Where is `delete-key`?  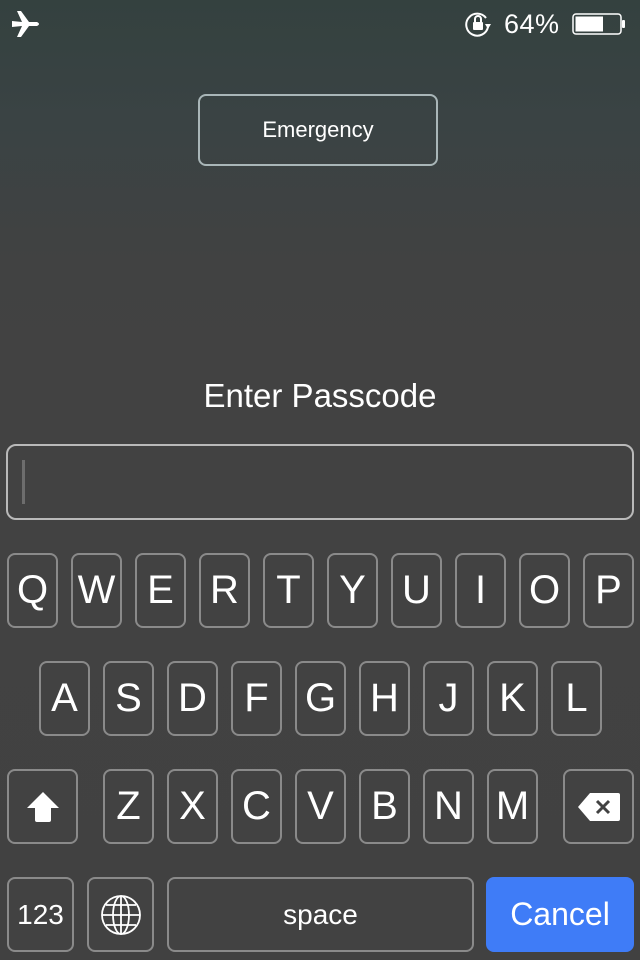
delete-key is located at coordinates (598, 806).